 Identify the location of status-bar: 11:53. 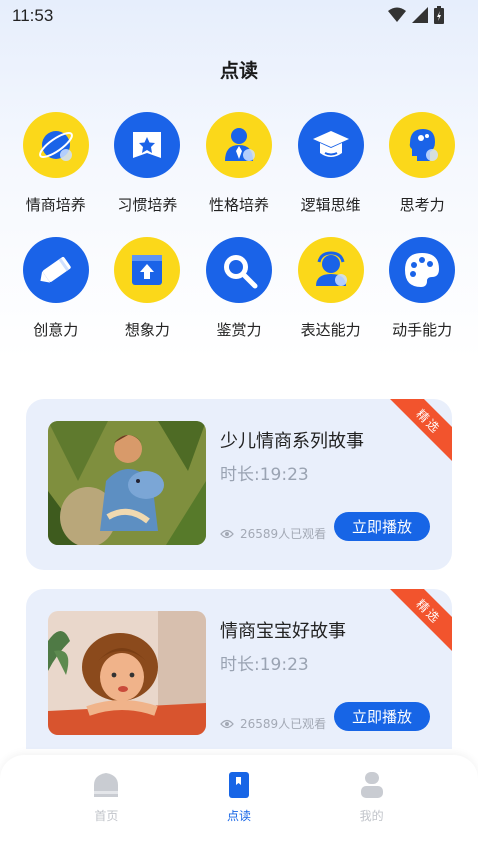
(239, 17).